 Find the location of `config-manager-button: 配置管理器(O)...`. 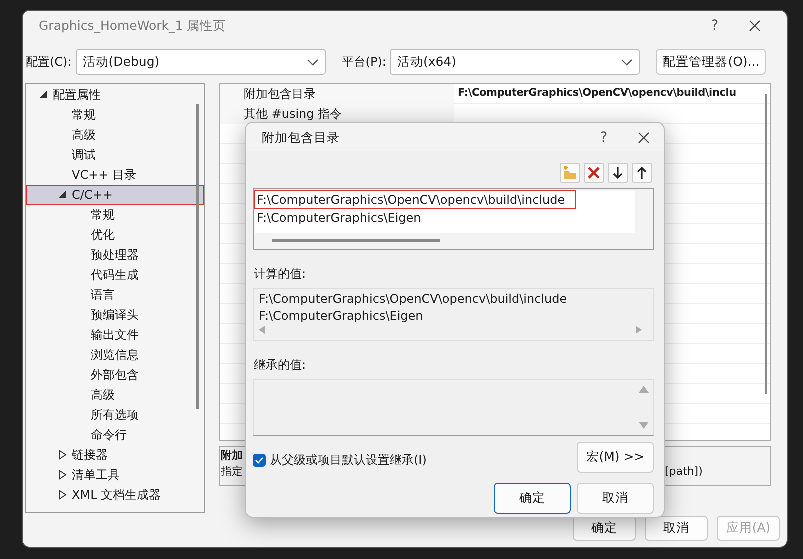

config-manager-button: 配置管理器(O)... is located at coordinates (711, 62).